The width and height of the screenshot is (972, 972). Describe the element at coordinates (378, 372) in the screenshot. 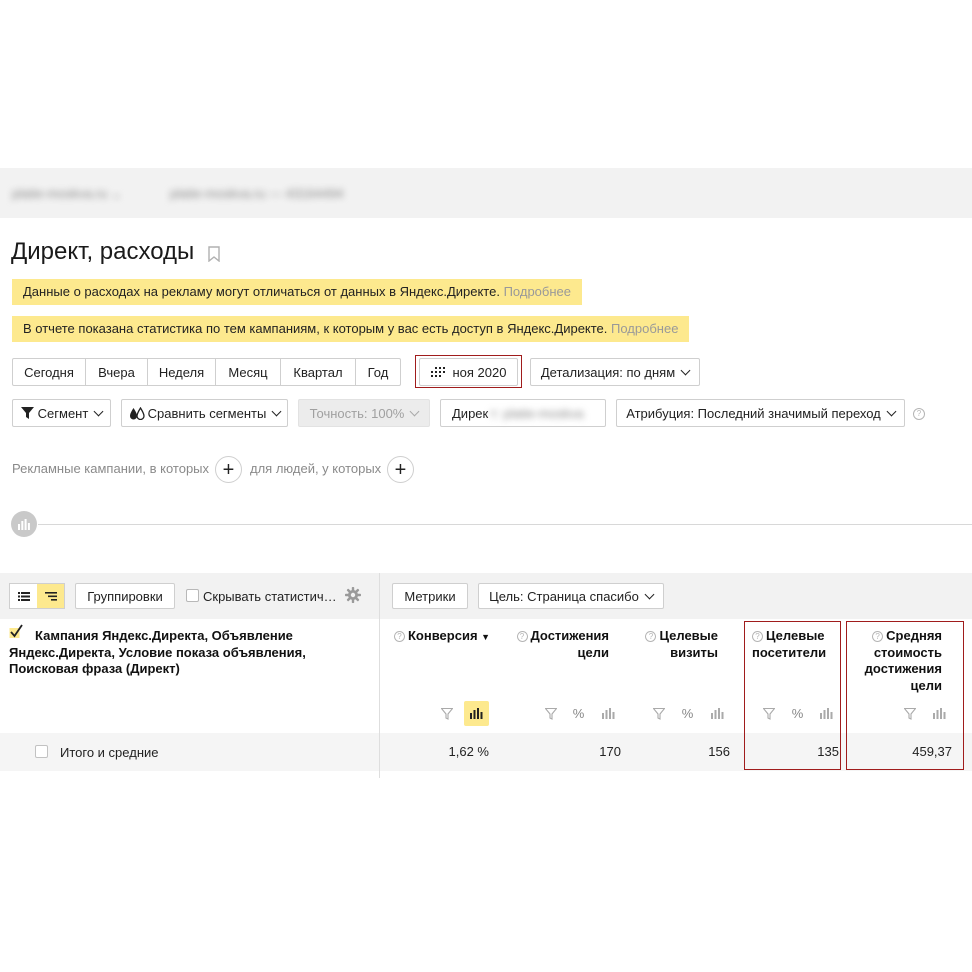

I see `period-year-button: Год` at that location.